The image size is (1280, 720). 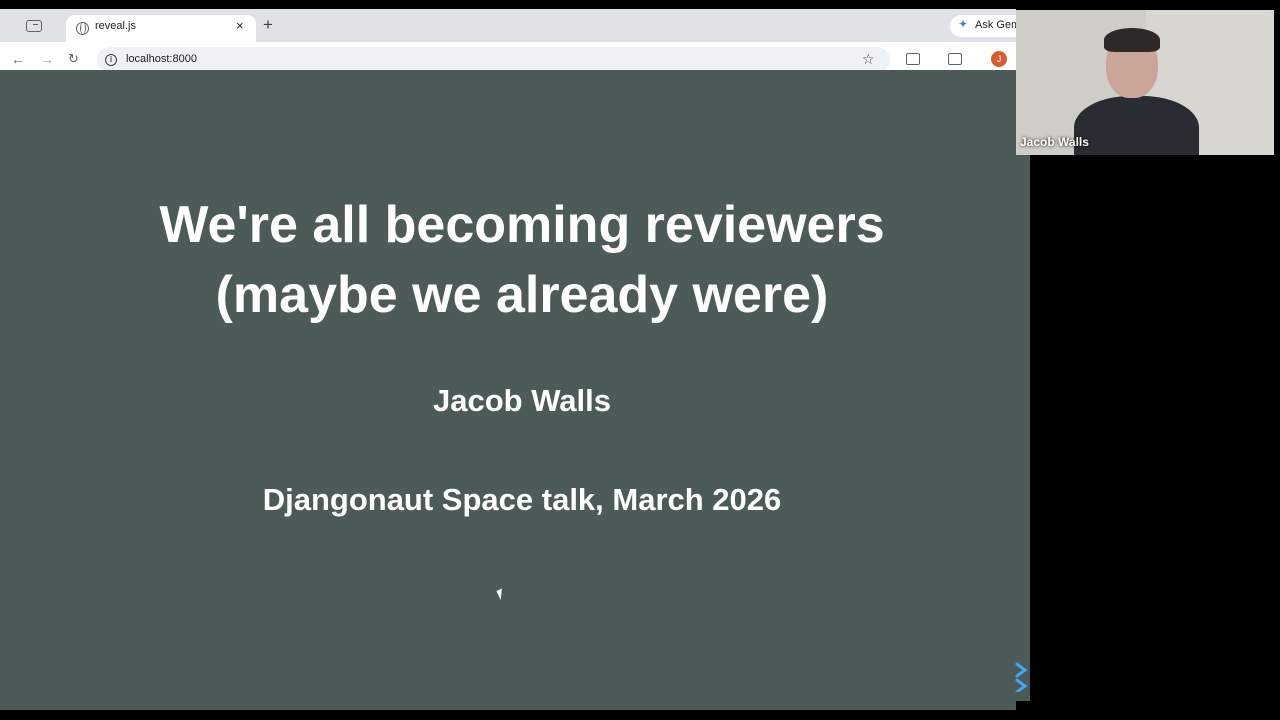 What do you see at coordinates (161, 28) in the screenshot?
I see `tab-reveal-js: reveal.js ×` at bounding box center [161, 28].